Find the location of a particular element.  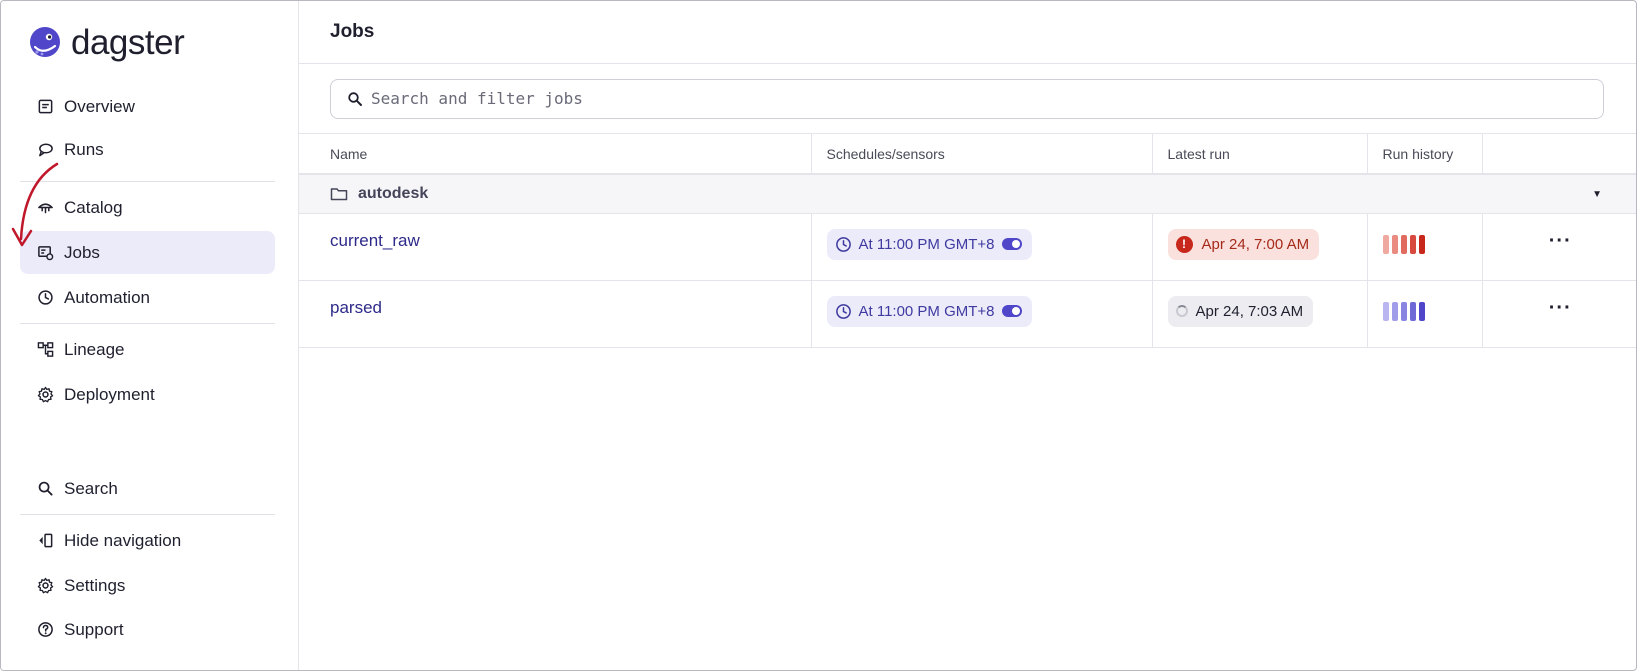

folder-icon is located at coordinates (339, 194).